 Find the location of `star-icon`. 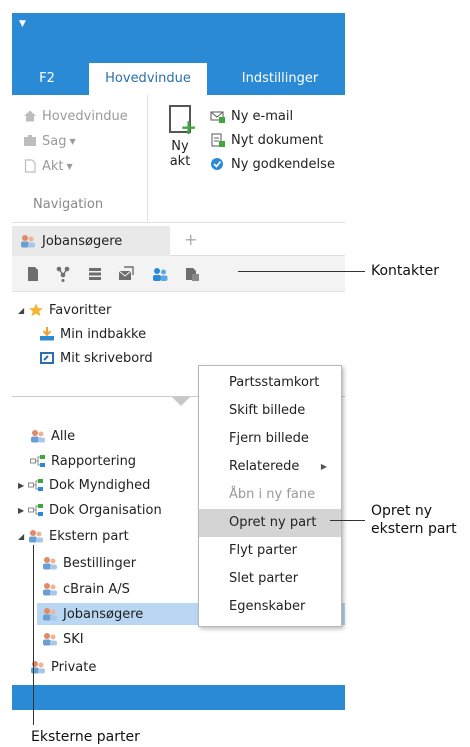

star-icon is located at coordinates (36, 310).